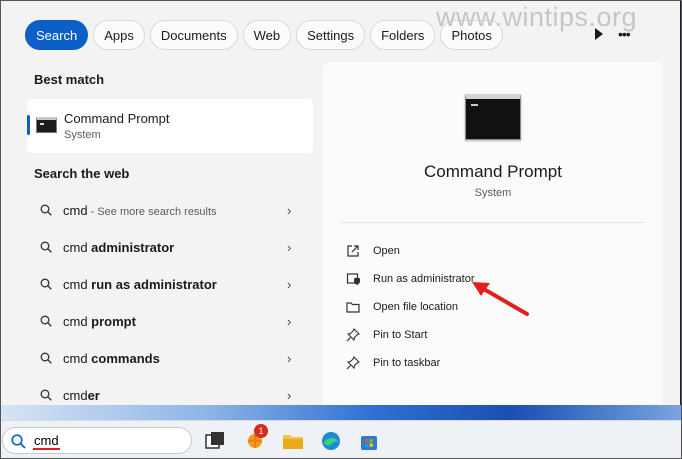  What do you see at coordinates (493, 193) in the screenshot?
I see `detail-app-type: System` at bounding box center [493, 193].